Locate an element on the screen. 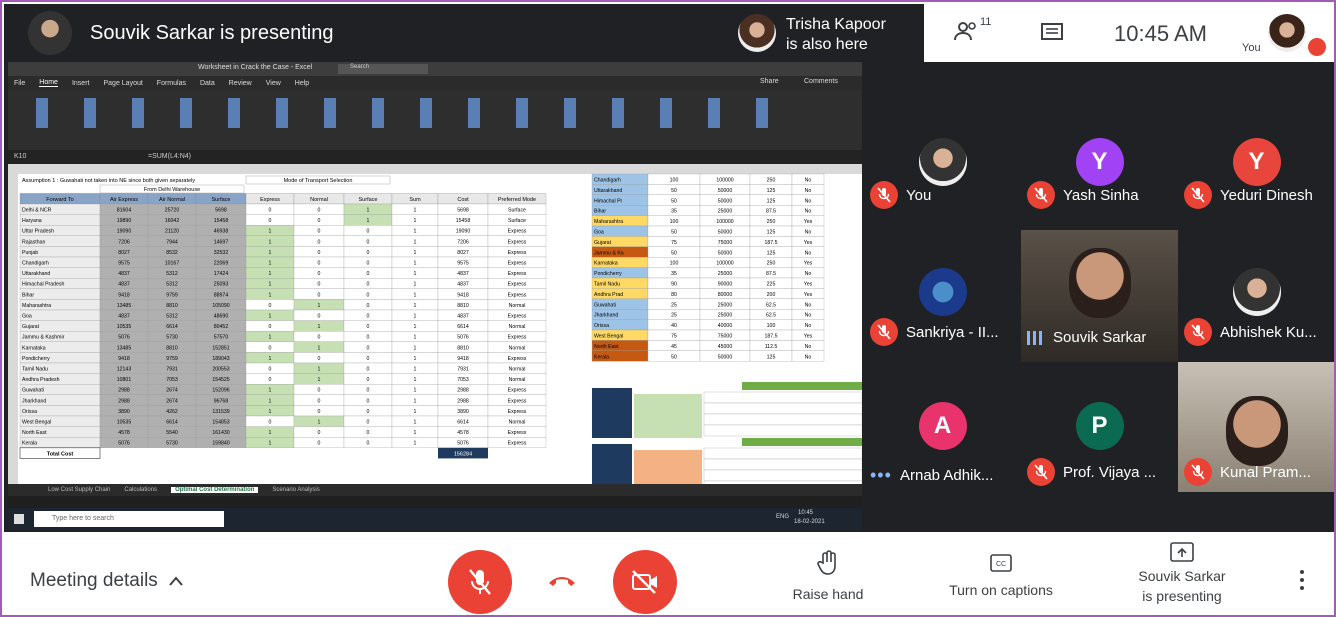 This screenshot has height=617, width=1336. sheet-tab: Scenario Analysis is located at coordinates (295, 490).